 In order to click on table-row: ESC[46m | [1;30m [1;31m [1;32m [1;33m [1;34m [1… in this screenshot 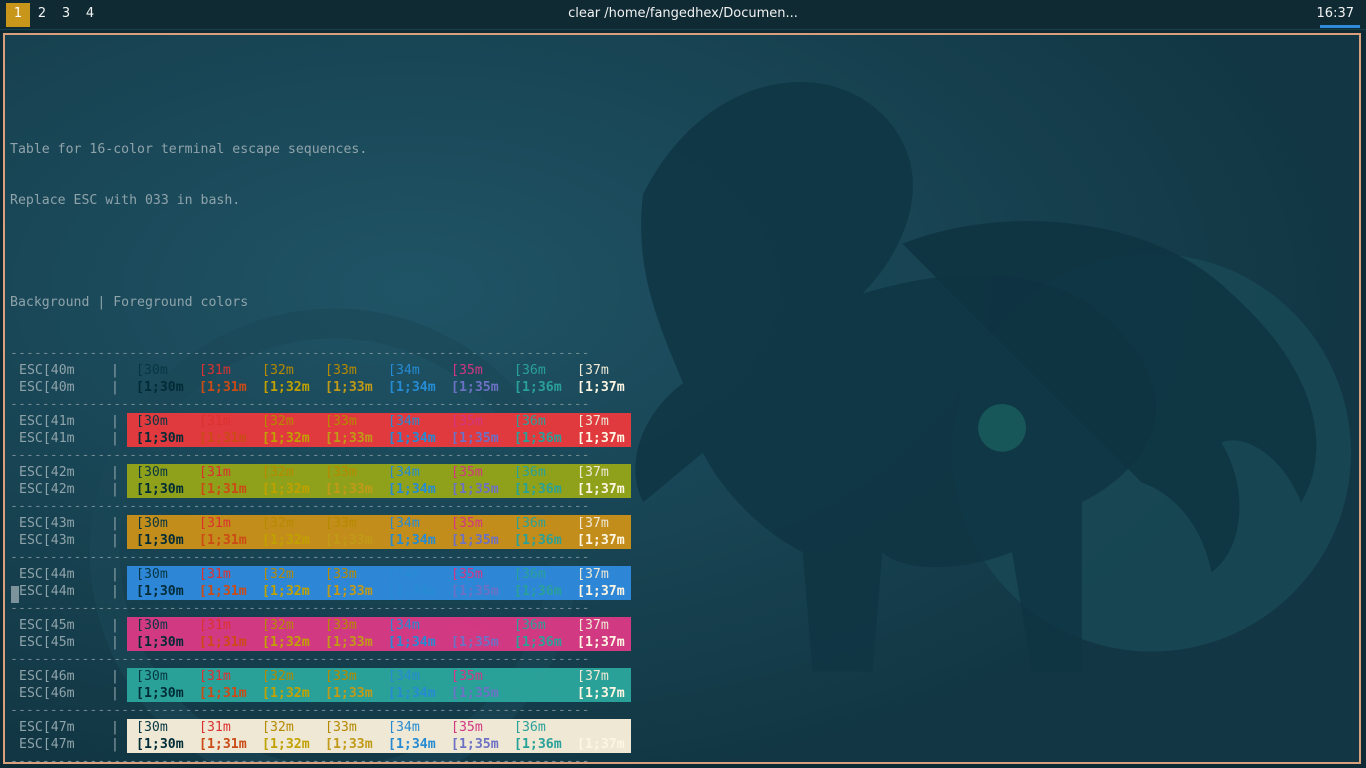, I will do `click(320, 693)`.